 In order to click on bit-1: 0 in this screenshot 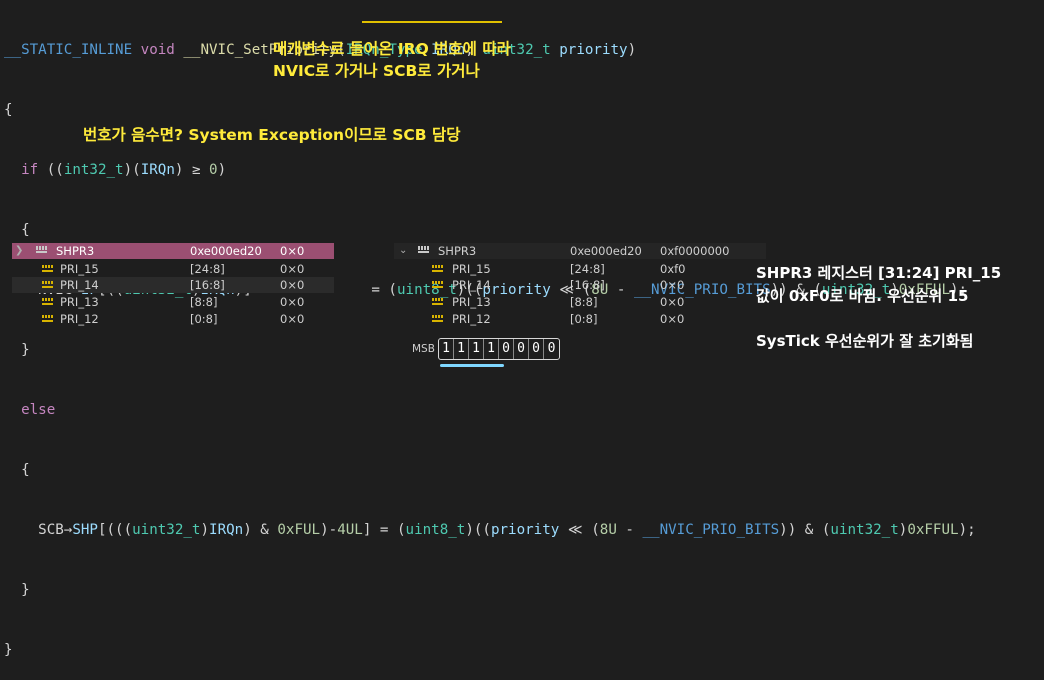, I will do `click(536, 349)`.